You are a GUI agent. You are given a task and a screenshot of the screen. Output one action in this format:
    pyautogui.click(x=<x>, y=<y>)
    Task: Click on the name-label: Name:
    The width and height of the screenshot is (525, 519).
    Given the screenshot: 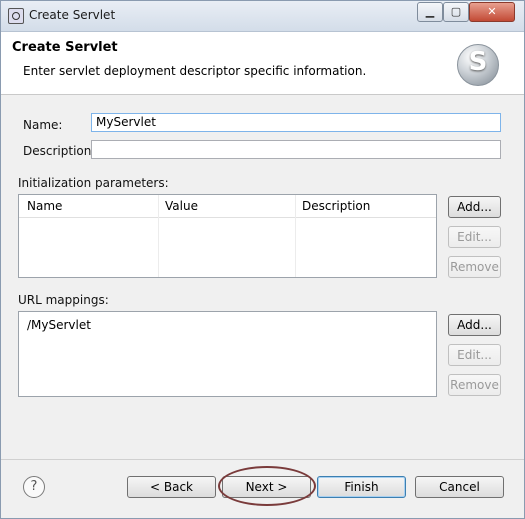 What is the action you would take?
    pyautogui.click(x=43, y=125)
    